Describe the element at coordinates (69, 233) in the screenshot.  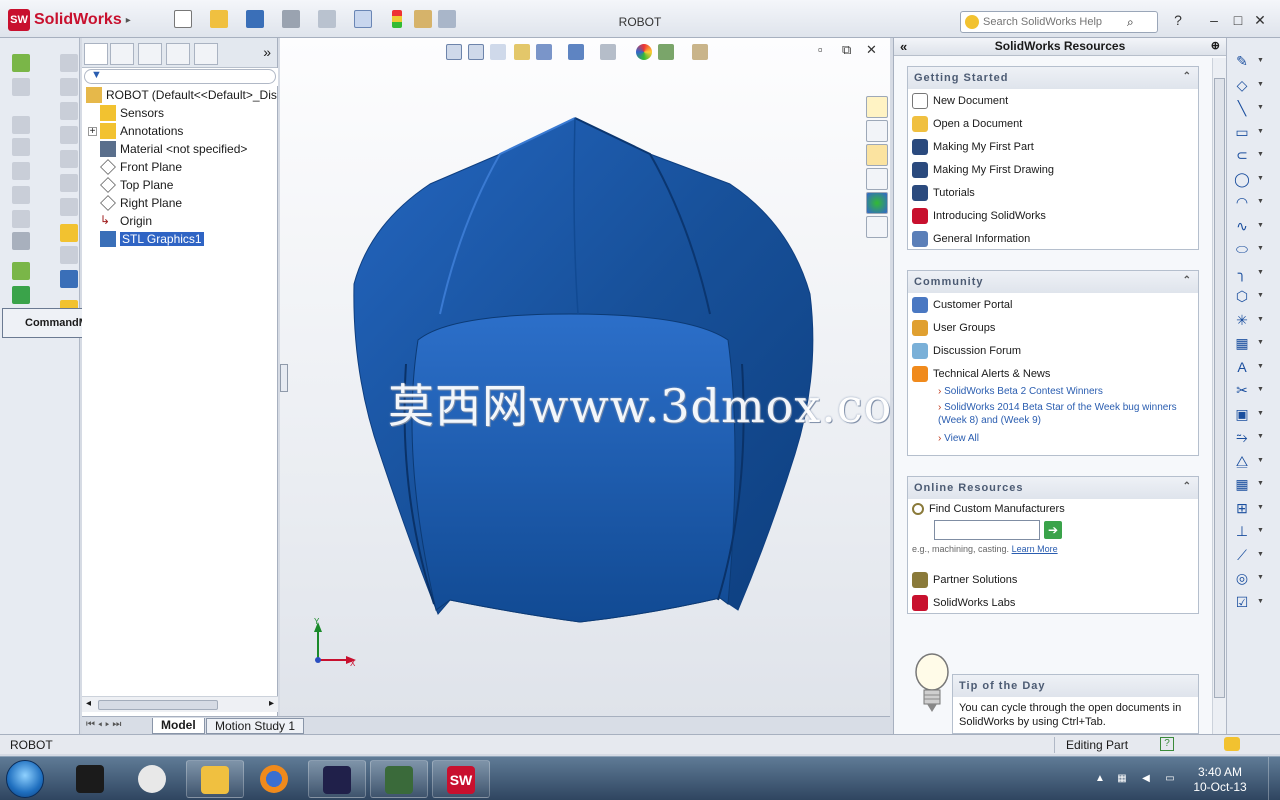
I see `sketch-icon` at that location.